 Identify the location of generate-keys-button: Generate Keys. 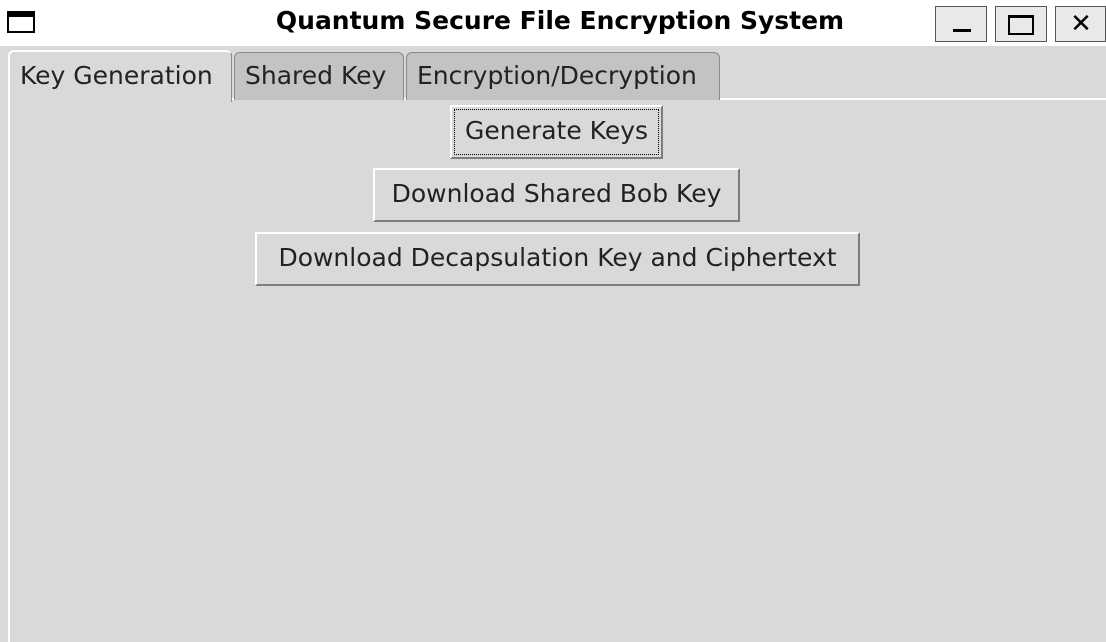
(556, 132).